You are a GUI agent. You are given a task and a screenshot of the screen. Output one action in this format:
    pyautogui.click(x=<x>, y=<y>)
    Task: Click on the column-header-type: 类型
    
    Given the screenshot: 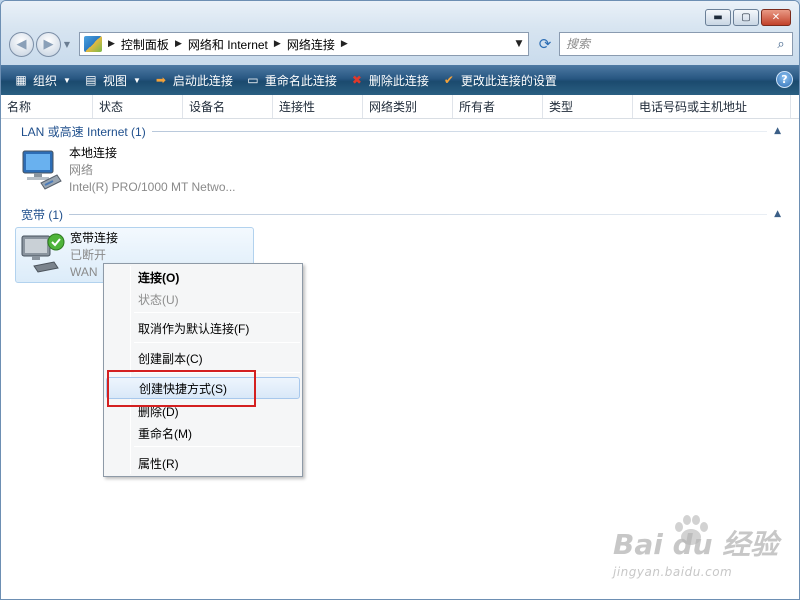 What is the action you would take?
    pyautogui.click(x=588, y=106)
    